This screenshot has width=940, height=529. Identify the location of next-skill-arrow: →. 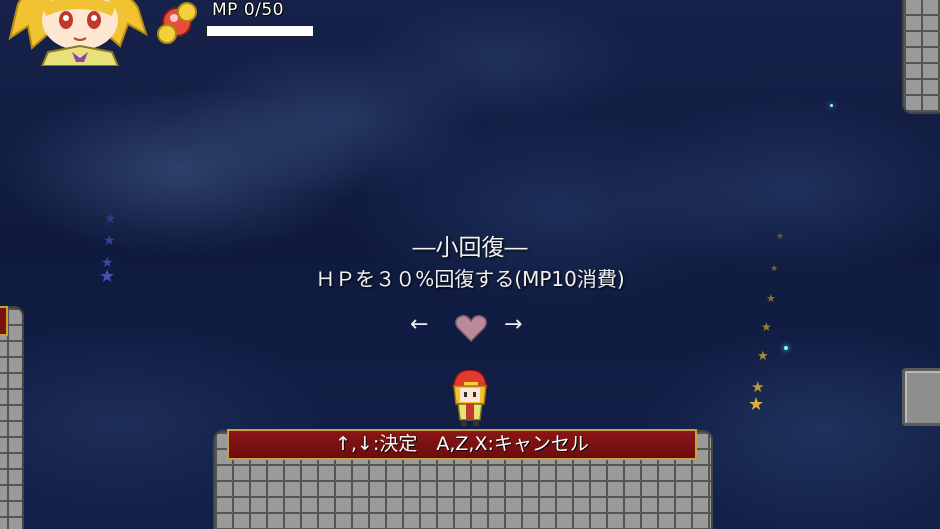
(513, 324).